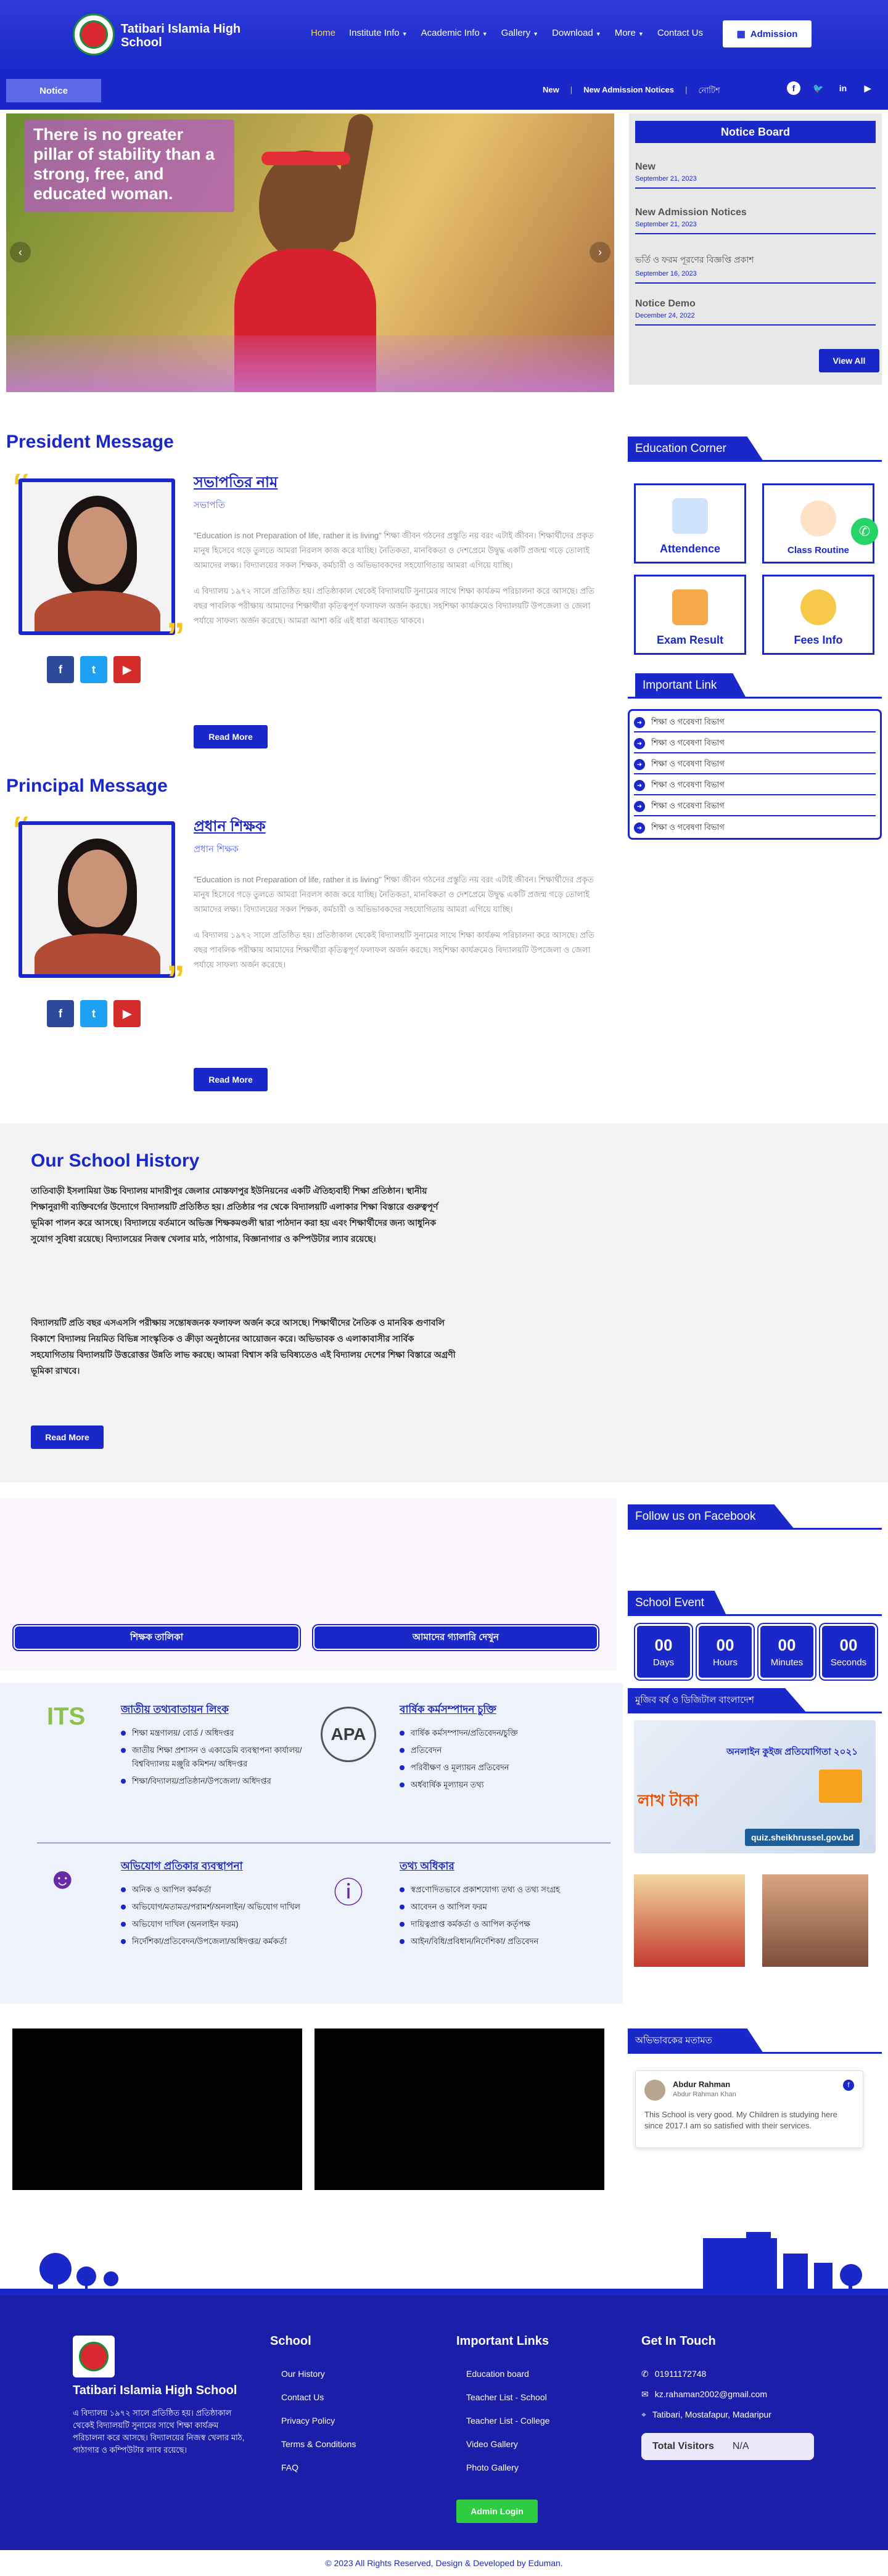 Image resolution: width=888 pixels, height=2576 pixels. I want to click on service-title: জাতীয় তথ্যবাতায়ন লিংক, so click(214, 1710).